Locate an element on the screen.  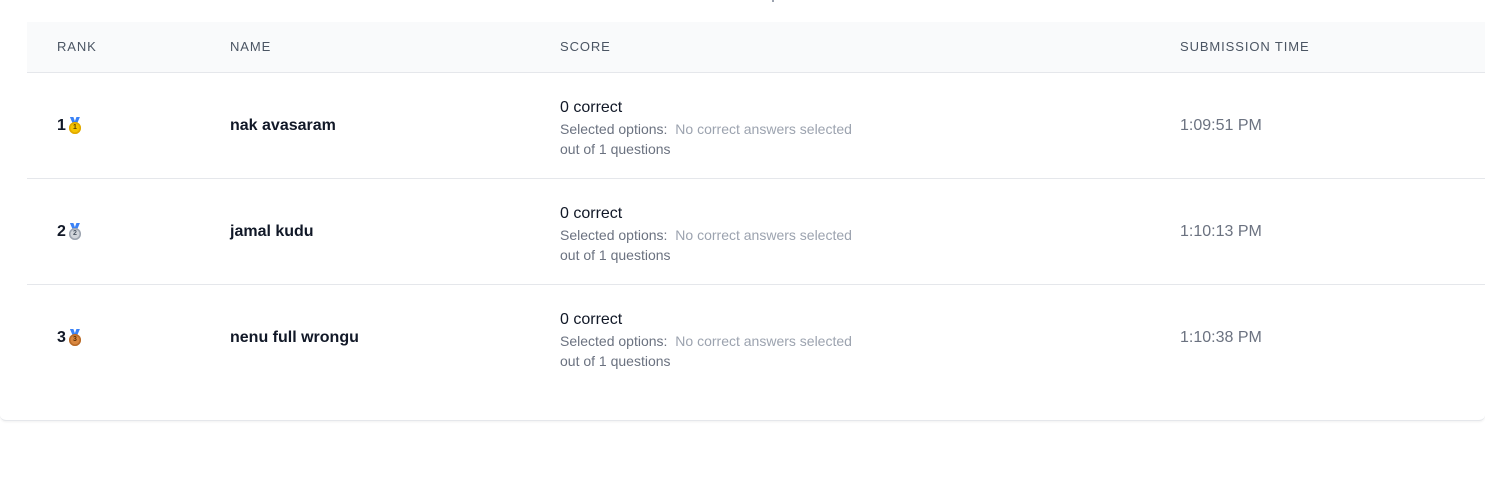
submission-time: 1:10:38 PM is located at coordinates (1221, 337).